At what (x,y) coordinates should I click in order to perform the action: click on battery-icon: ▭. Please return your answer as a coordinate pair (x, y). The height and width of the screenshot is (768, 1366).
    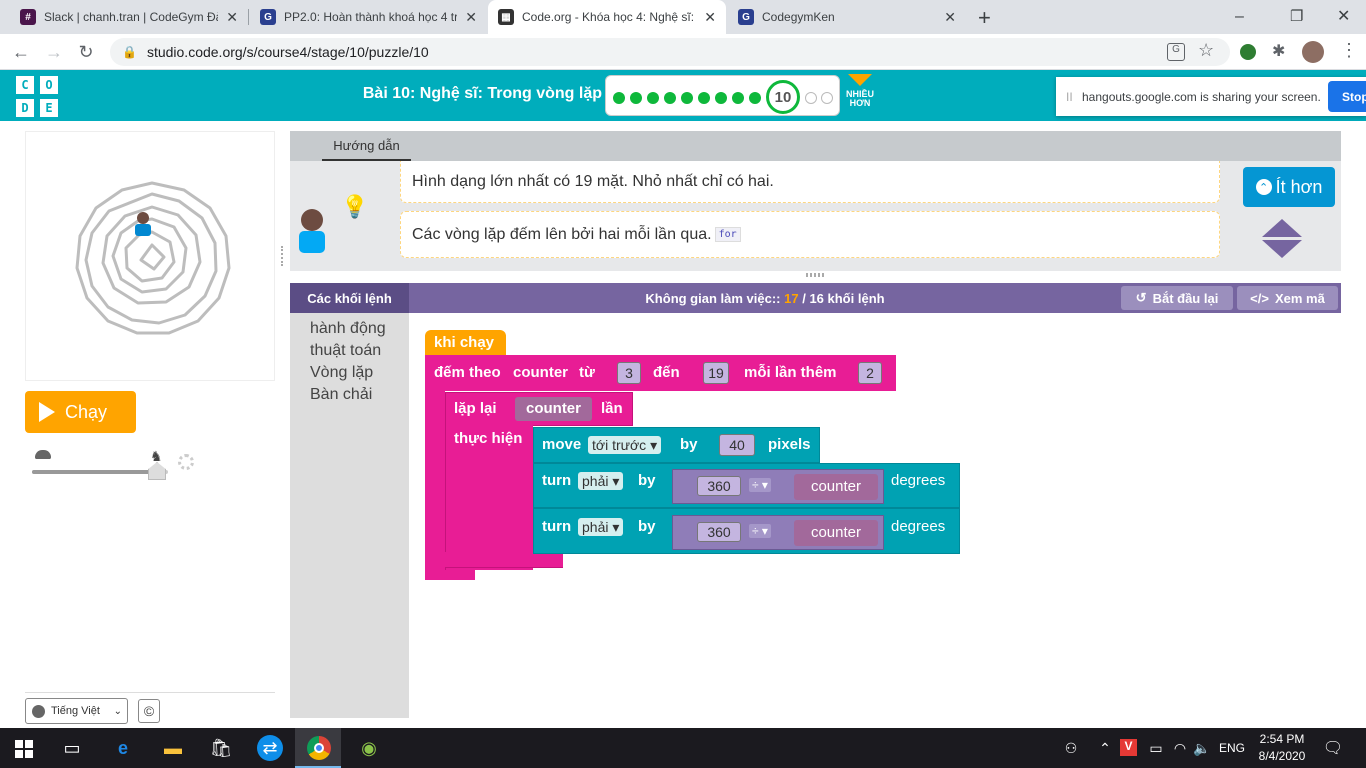
    Looking at the image, I should click on (1156, 748).